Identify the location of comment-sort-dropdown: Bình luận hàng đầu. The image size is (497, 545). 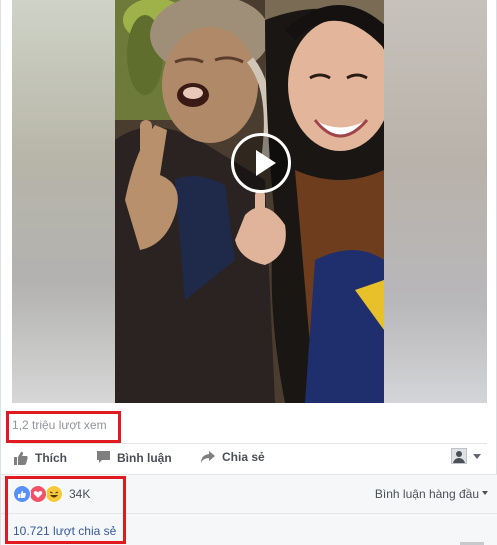
(431, 494).